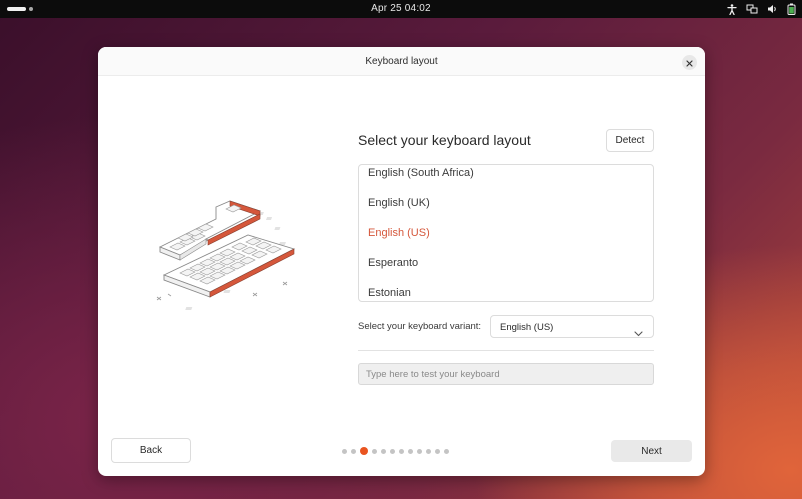 The width and height of the screenshot is (802, 499). I want to click on system-top-bar: Apr 25 04:02, so click(401, 9).